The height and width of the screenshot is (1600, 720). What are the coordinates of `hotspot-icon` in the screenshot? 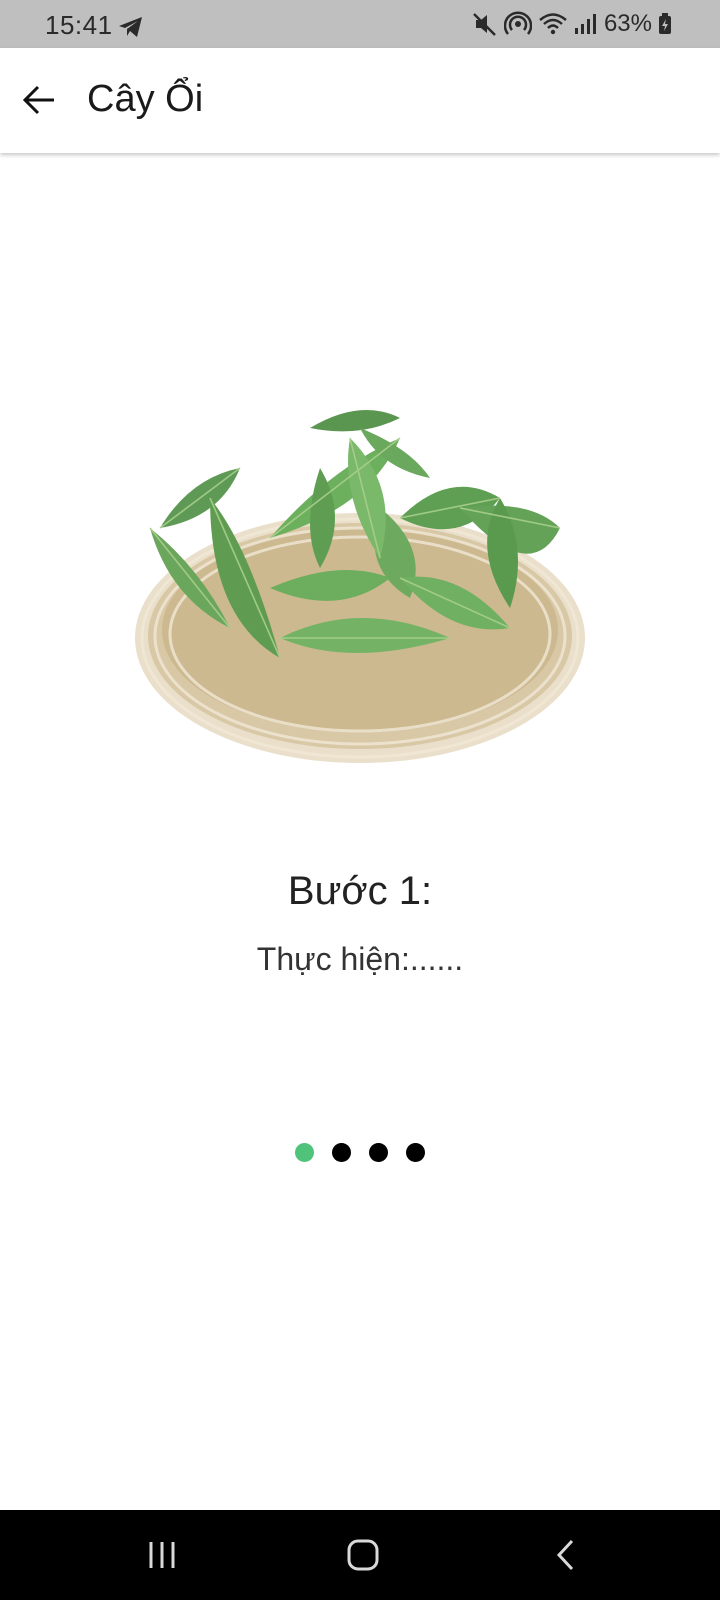 It's located at (517, 24).